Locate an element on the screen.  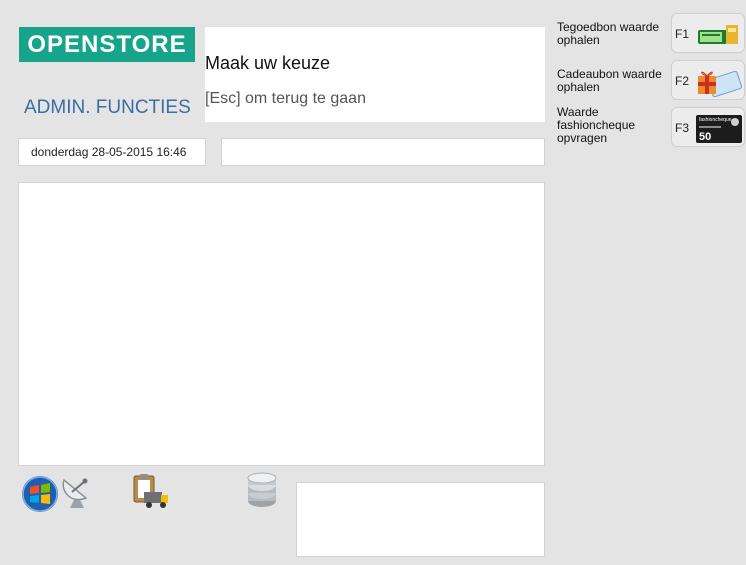
windows-start-icon is located at coordinates (40, 494).